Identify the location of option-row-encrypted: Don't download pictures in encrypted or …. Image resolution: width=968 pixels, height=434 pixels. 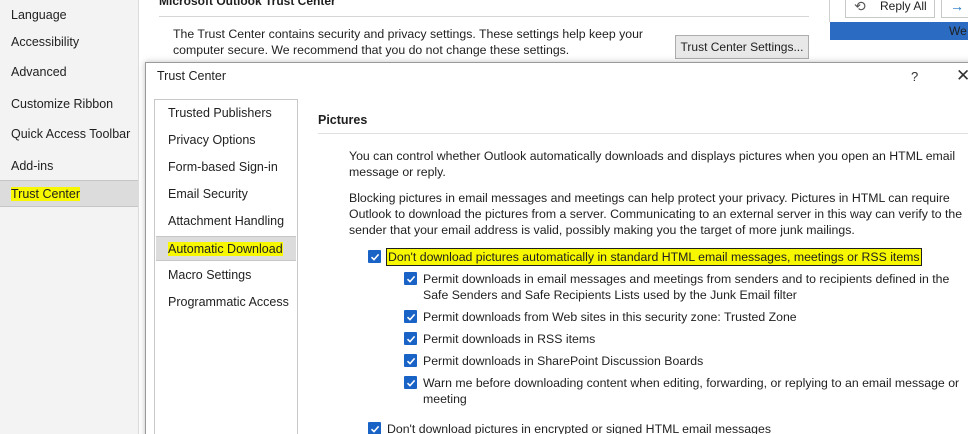
(569, 427).